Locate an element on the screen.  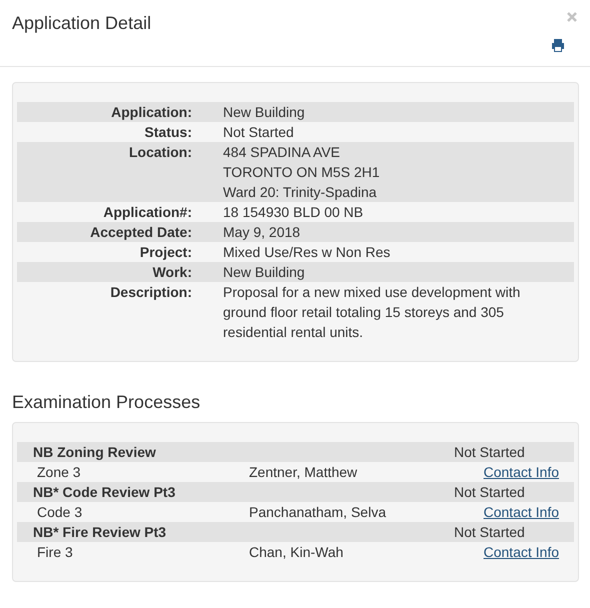
examiner-name: Zentner, Matthew is located at coordinates (303, 472).